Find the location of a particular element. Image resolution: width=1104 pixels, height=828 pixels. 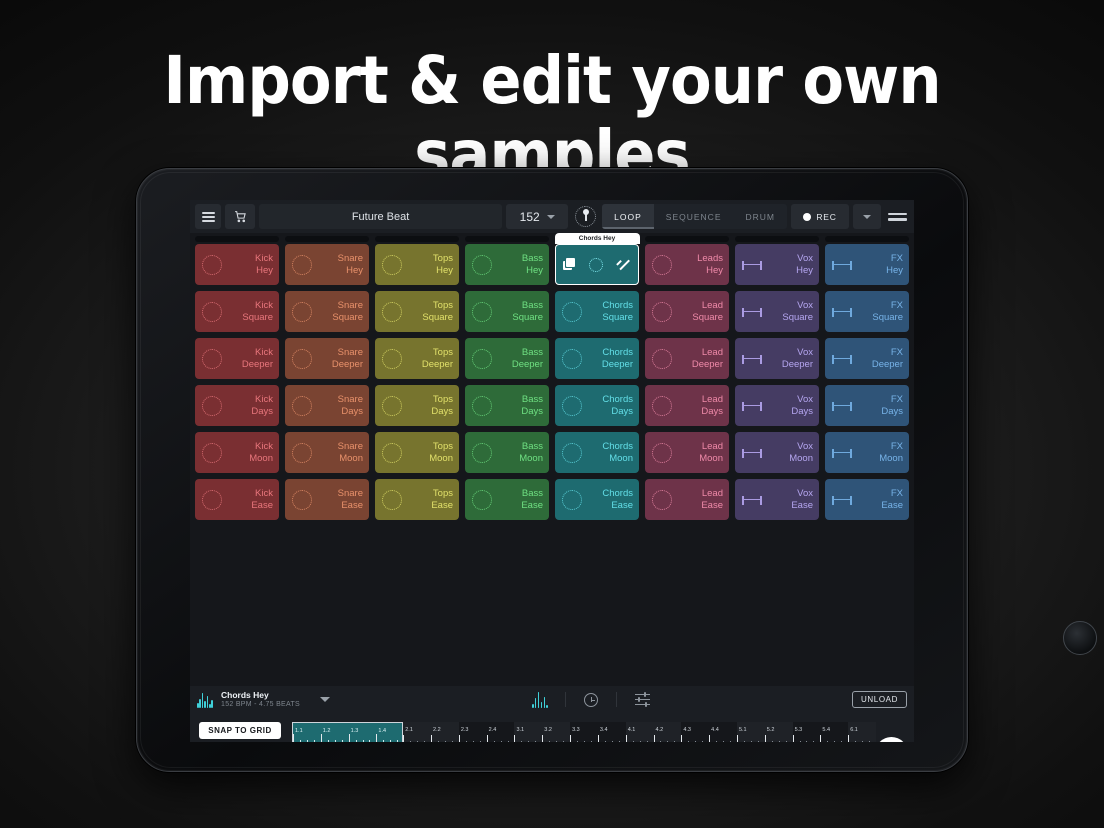

pad-bass-square: Bass Square is located at coordinates (507, 311).